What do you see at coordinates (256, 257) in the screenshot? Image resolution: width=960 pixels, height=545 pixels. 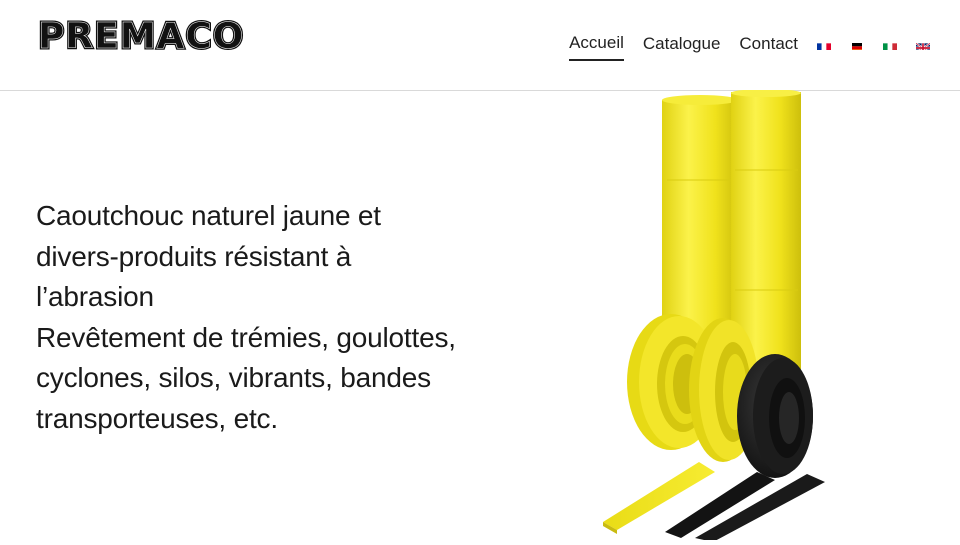 I see `hero-line: divers-produits résistant à` at bounding box center [256, 257].